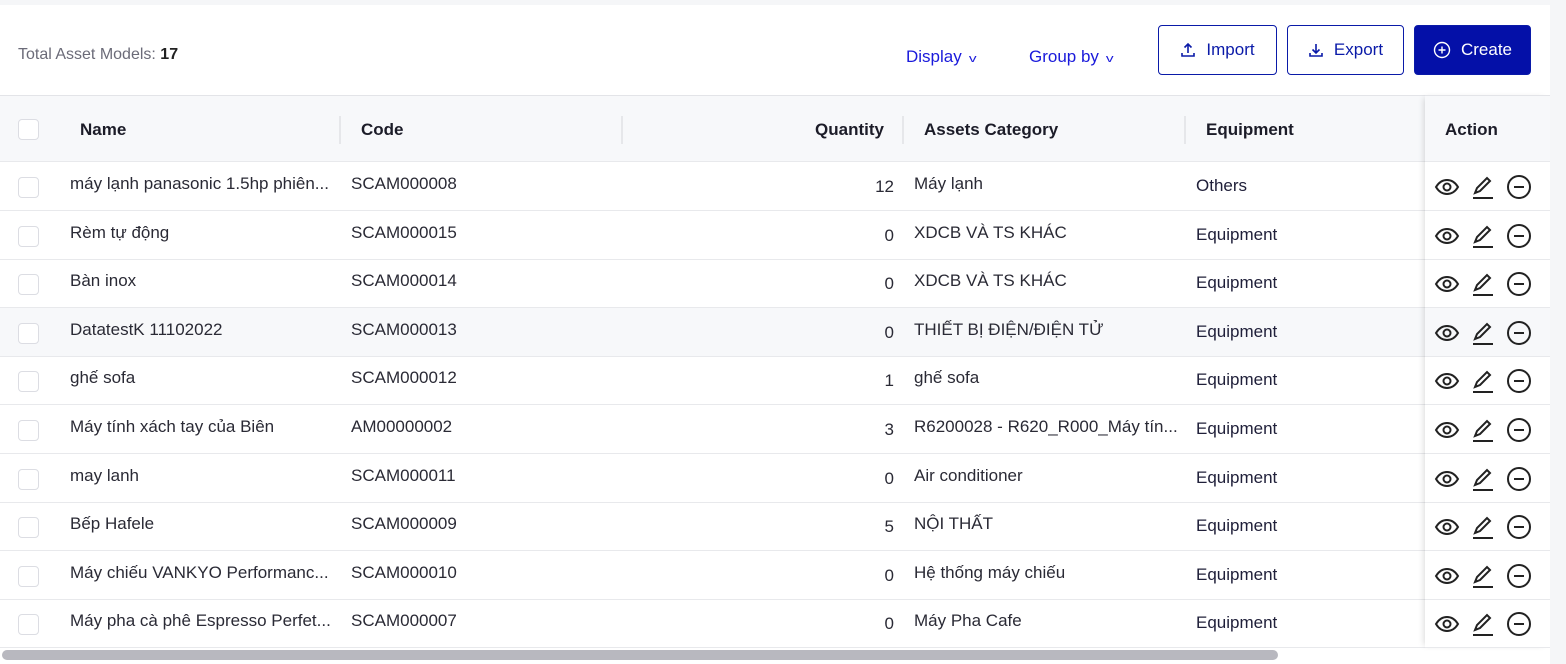 The height and width of the screenshot is (664, 1566). I want to click on cell-name: ghế sofa, so click(103, 378).